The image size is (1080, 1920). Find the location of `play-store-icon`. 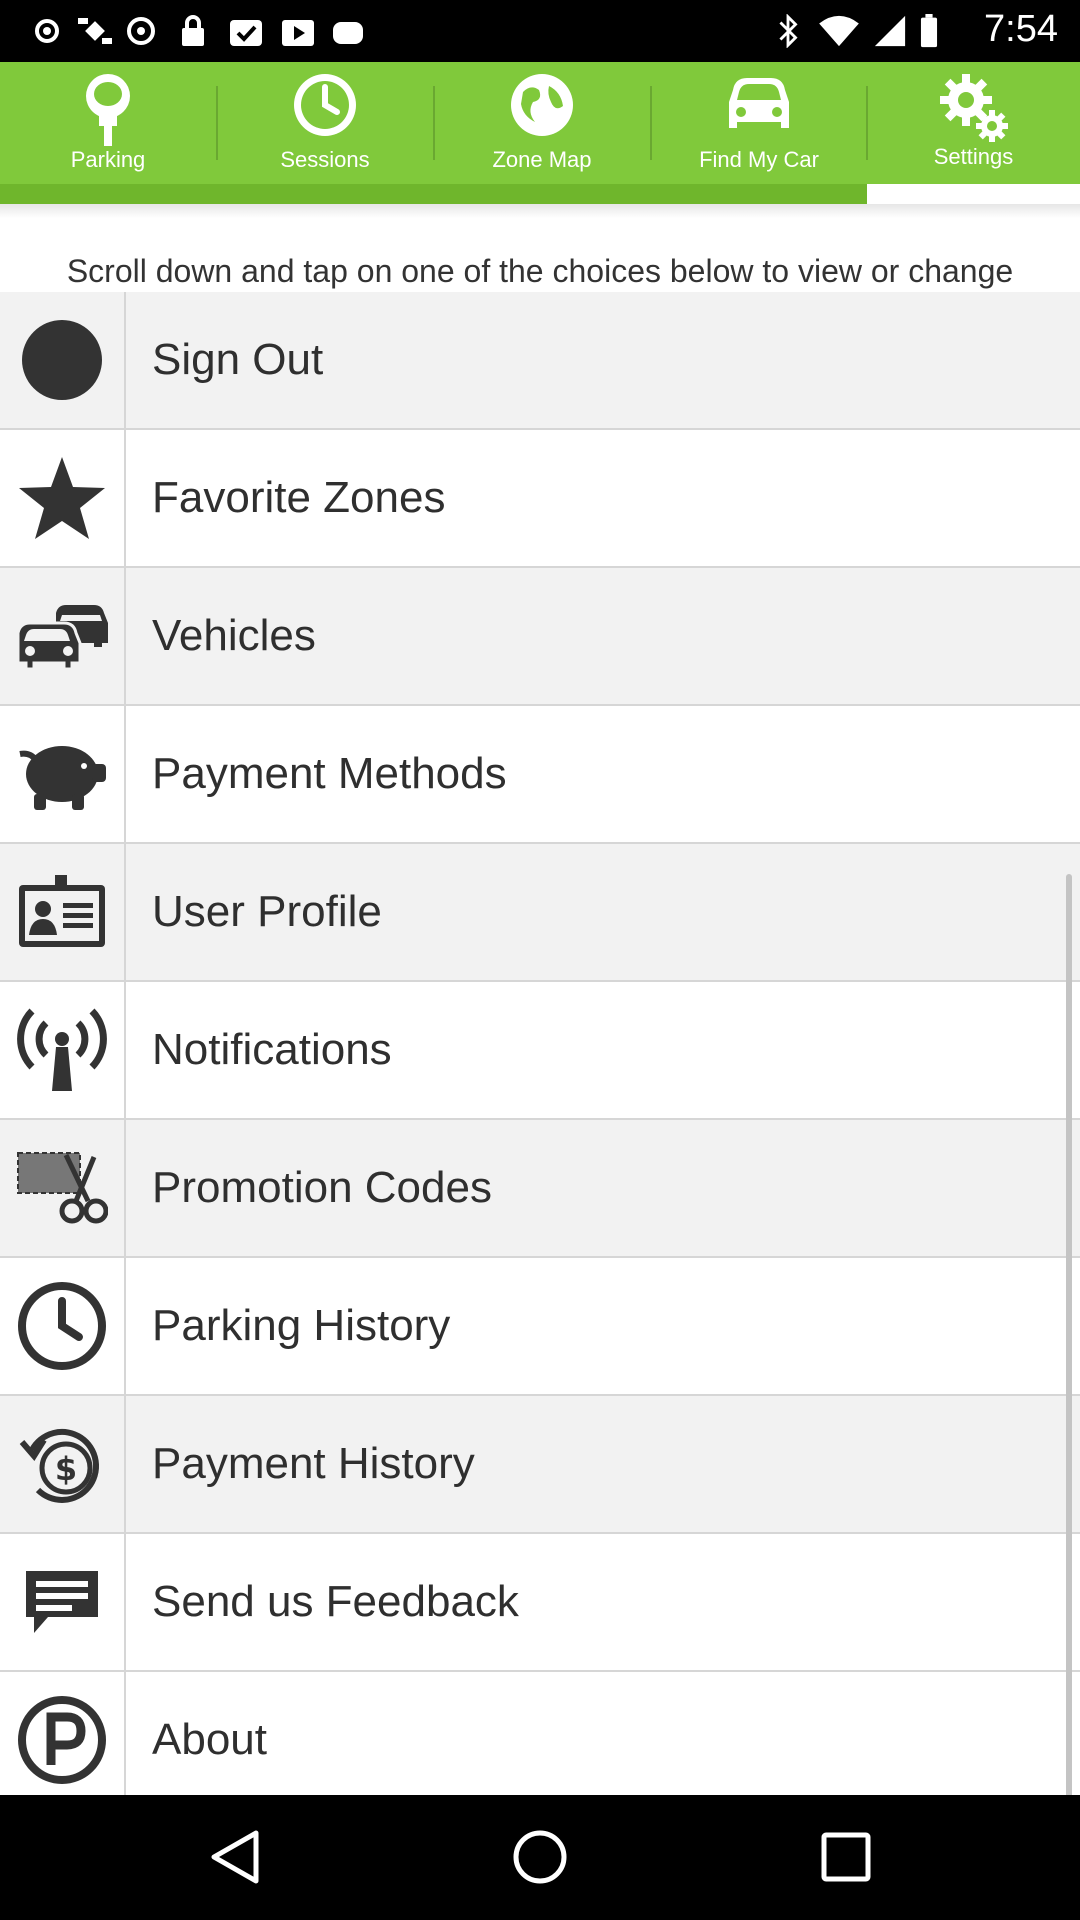

play-store-icon is located at coordinates (298, 33).